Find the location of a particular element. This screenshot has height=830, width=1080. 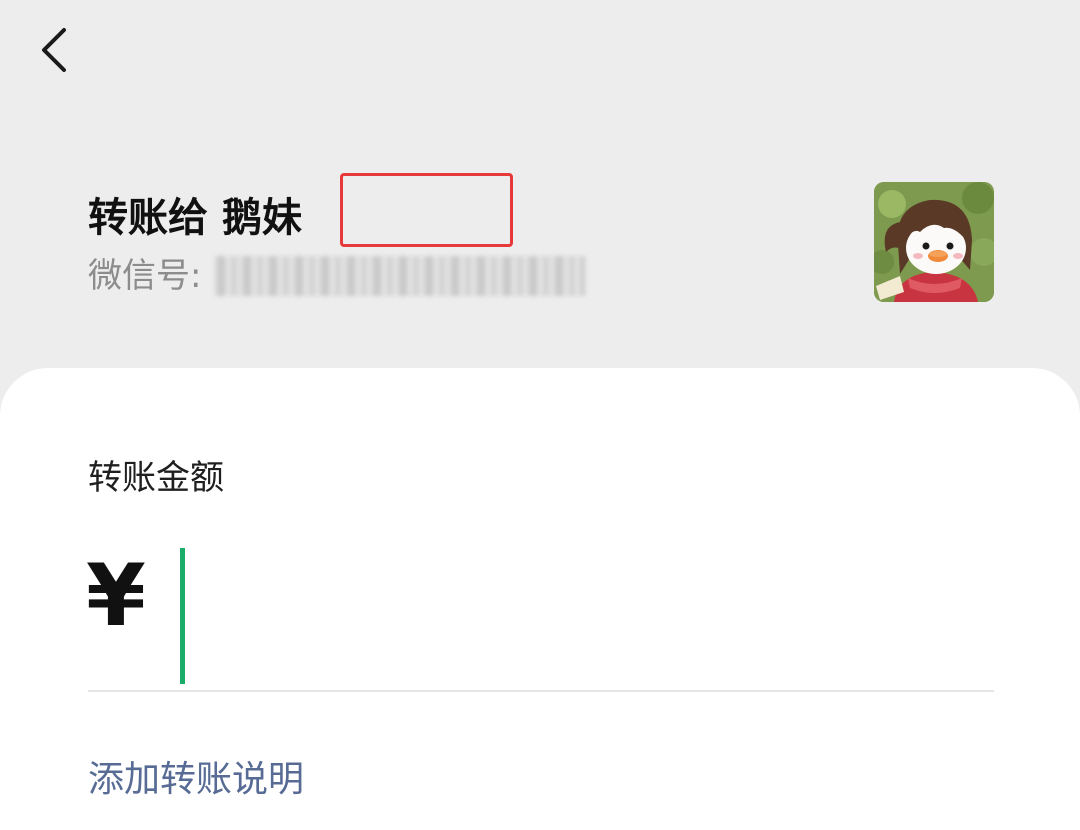

amount-input is located at coordinates (585, 616).